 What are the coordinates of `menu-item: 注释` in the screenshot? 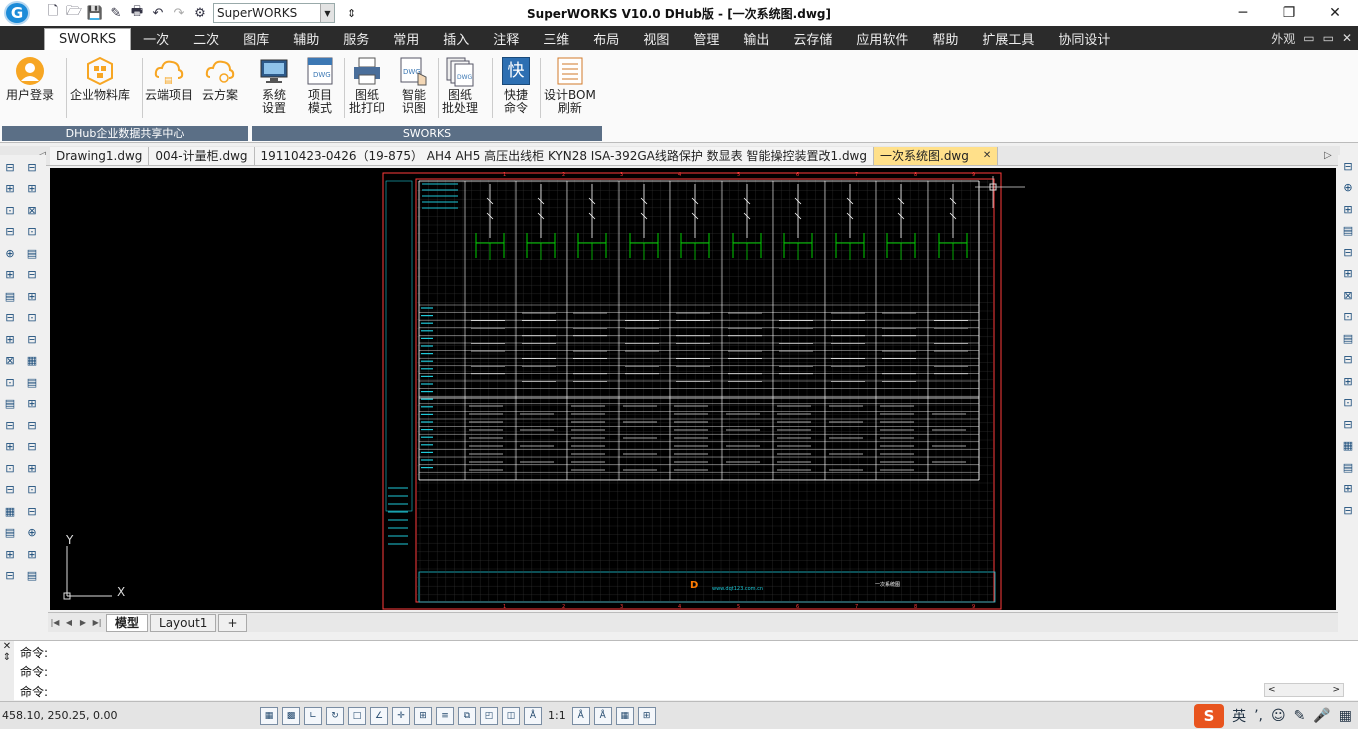 It's located at (506, 38).